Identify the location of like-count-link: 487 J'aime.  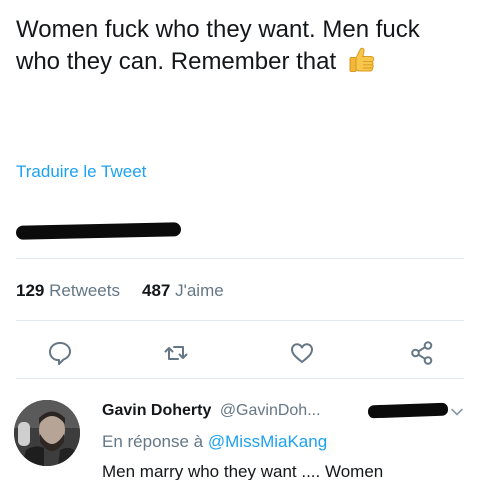
(183, 290).